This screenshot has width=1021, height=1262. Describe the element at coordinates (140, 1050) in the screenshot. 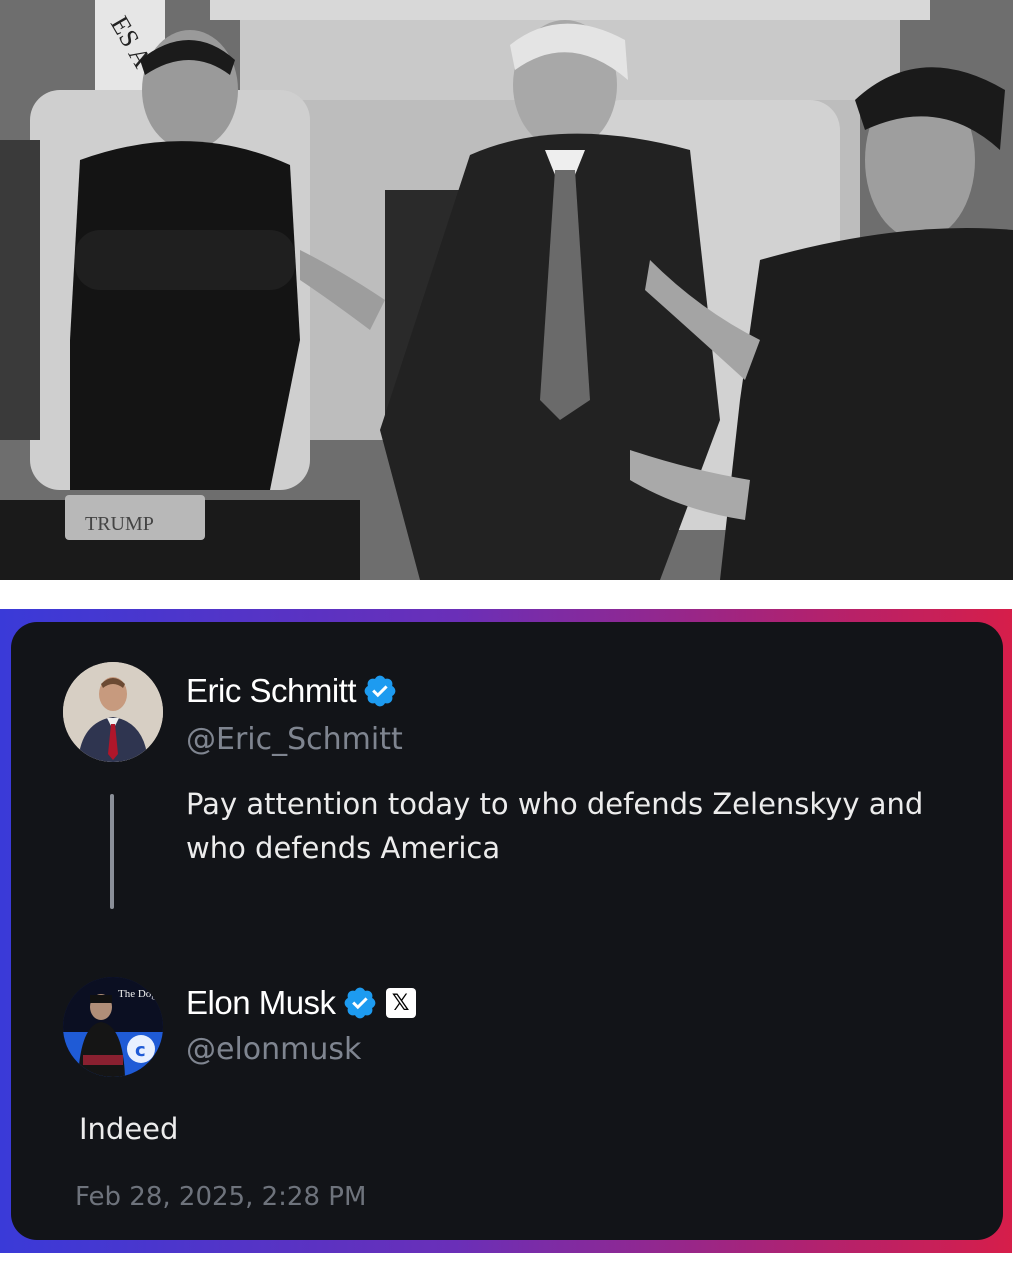

I see `svg-text: c` at that location.